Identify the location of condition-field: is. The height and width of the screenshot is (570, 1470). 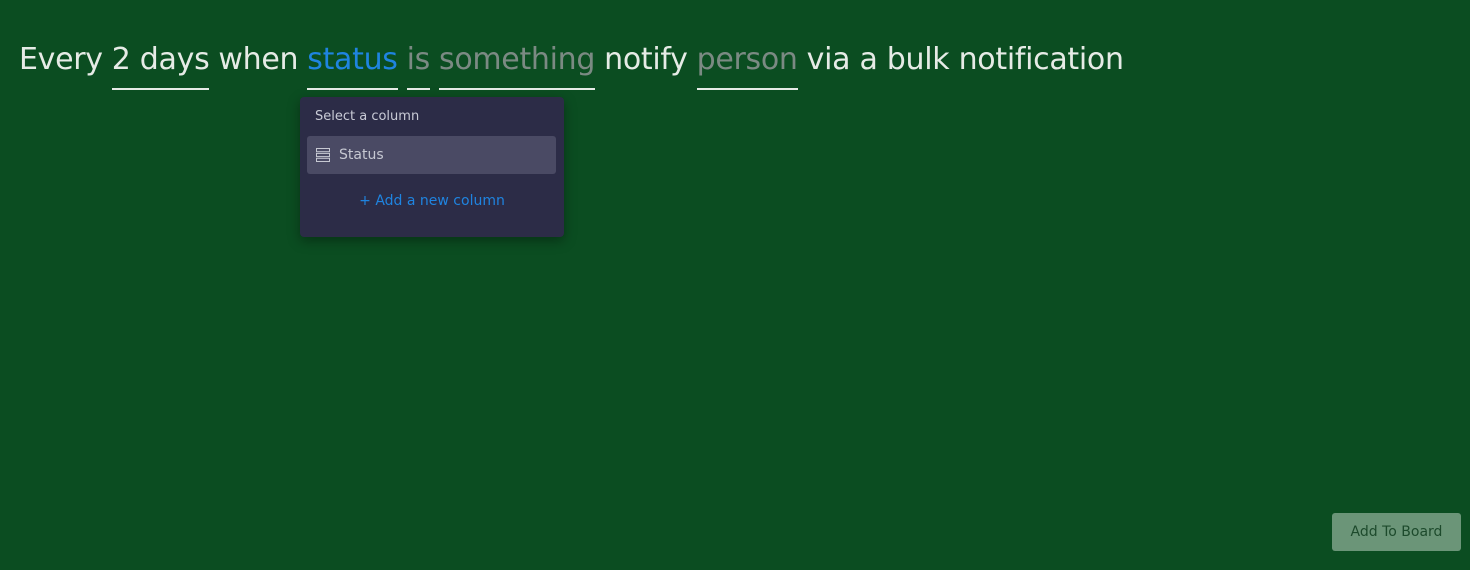
(418, 64).